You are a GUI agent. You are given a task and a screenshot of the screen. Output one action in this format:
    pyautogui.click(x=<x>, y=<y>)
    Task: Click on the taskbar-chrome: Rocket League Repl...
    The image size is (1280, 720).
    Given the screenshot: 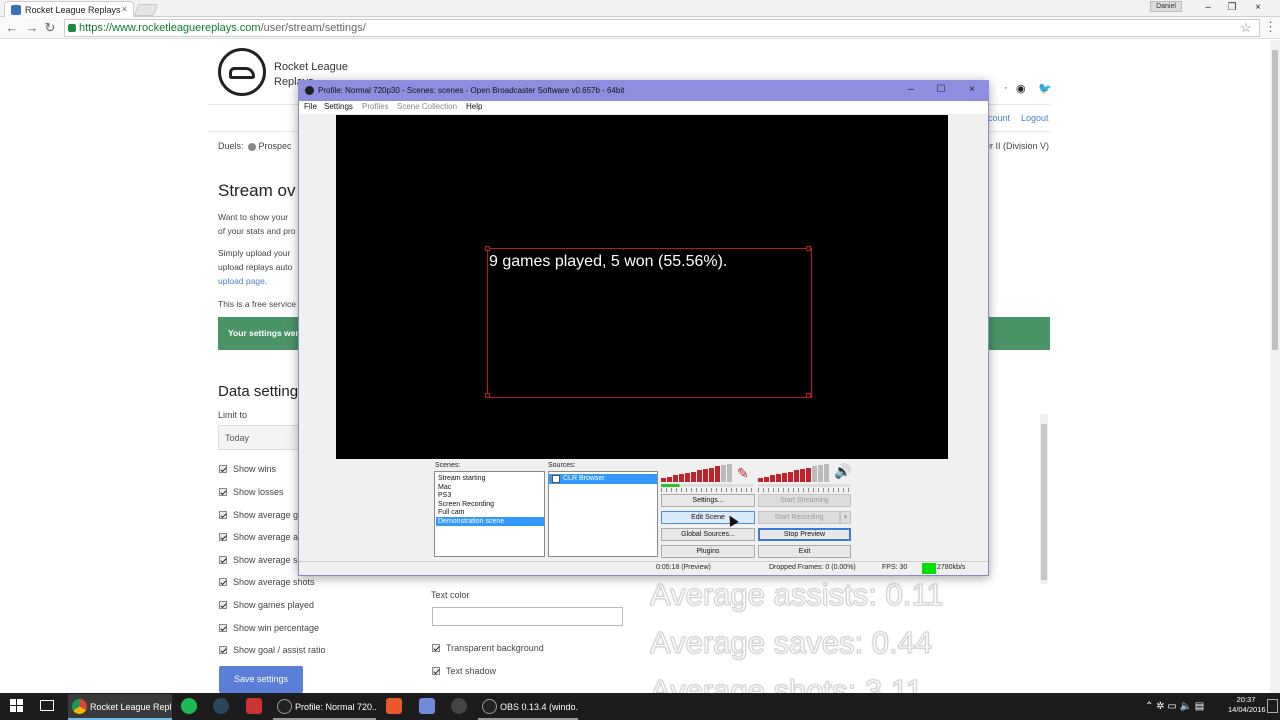 What is the action you would take?
    pyautogui.click(x=120, y=707)
    